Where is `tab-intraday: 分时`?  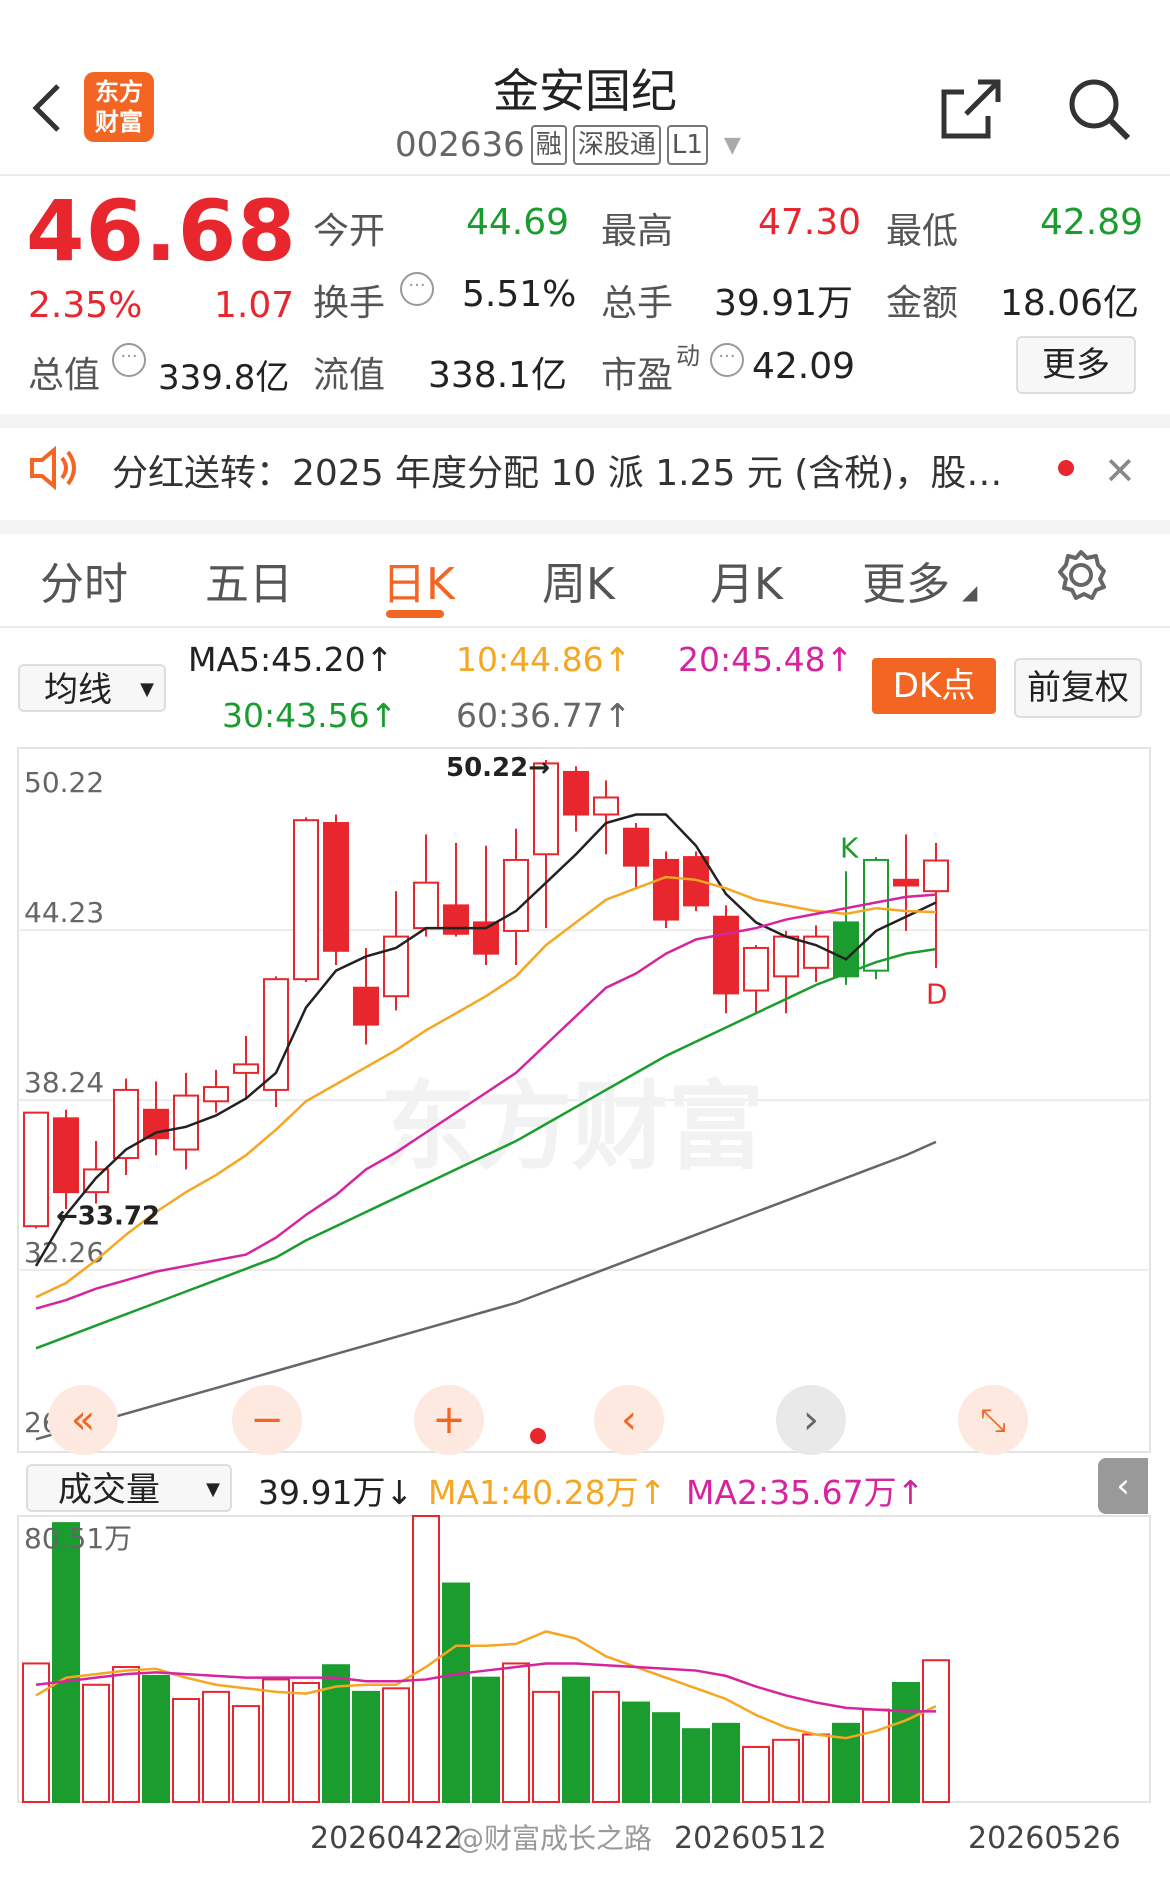 tab-intraday: 分时 is located at coordinates (84, 580).